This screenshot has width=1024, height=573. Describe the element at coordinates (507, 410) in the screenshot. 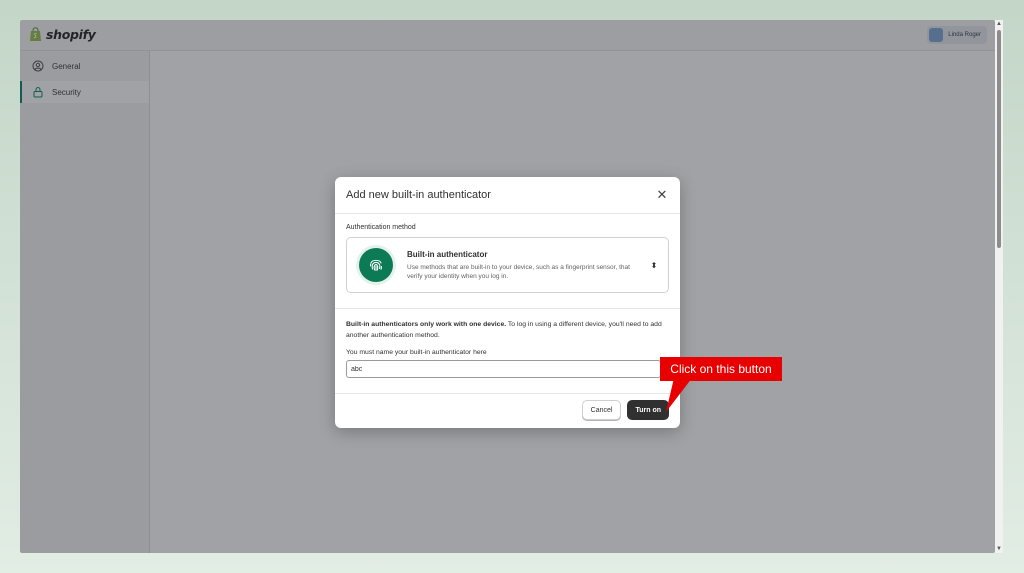

I see `modal-footer: Cancel Turn on` at that location.